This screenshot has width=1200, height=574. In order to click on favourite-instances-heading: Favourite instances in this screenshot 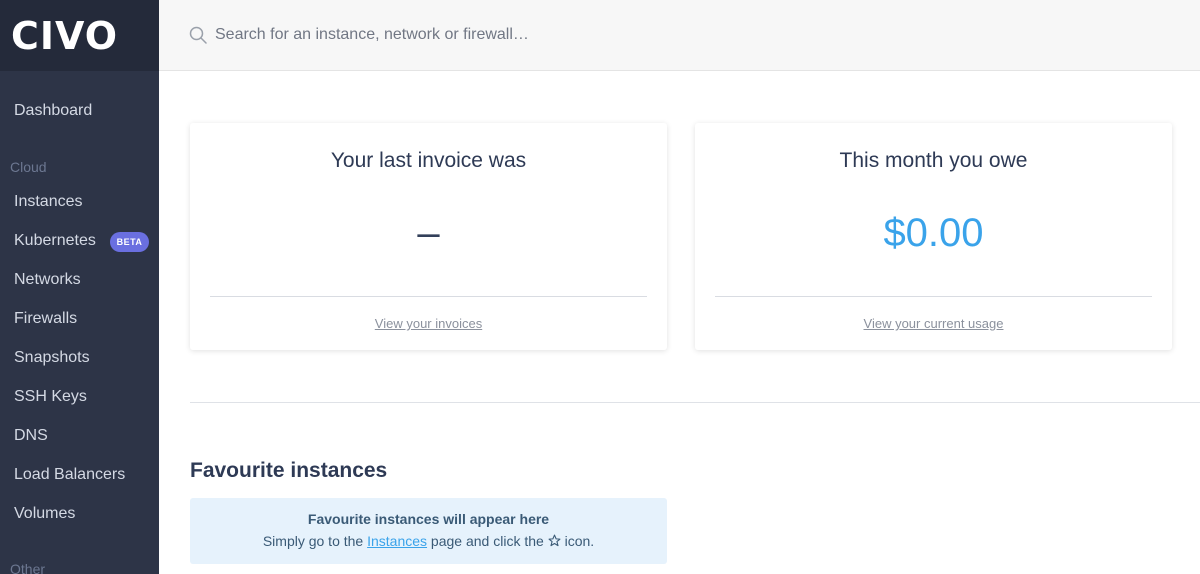, I will do `click(289, 470)`.